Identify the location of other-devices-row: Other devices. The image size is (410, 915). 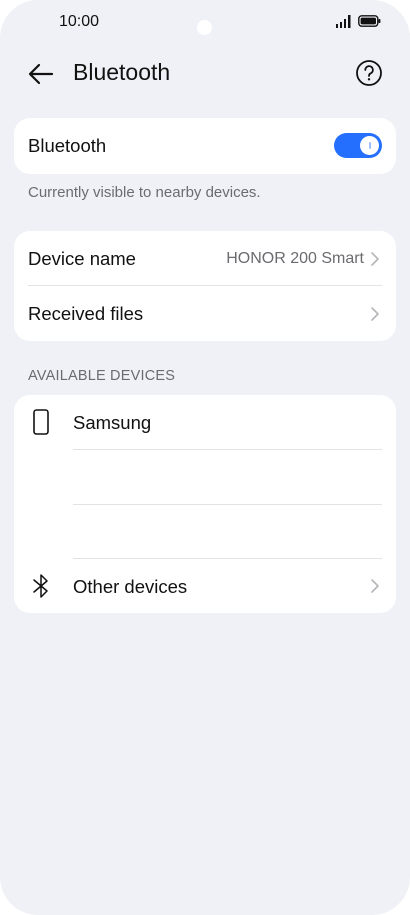
(205, 586).